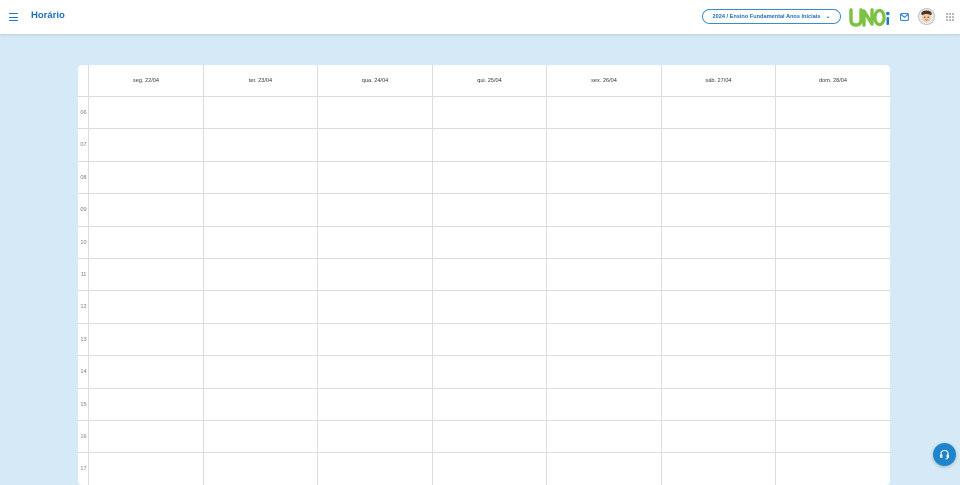  I want to click on day-header: ter. 23/04, so click(260, 81).